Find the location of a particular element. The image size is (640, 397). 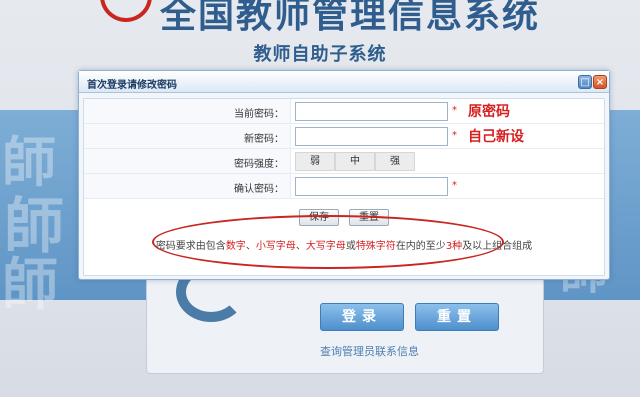

admin-contact-link: 查询管理员联系信息 is located at coordinates (369, 351).